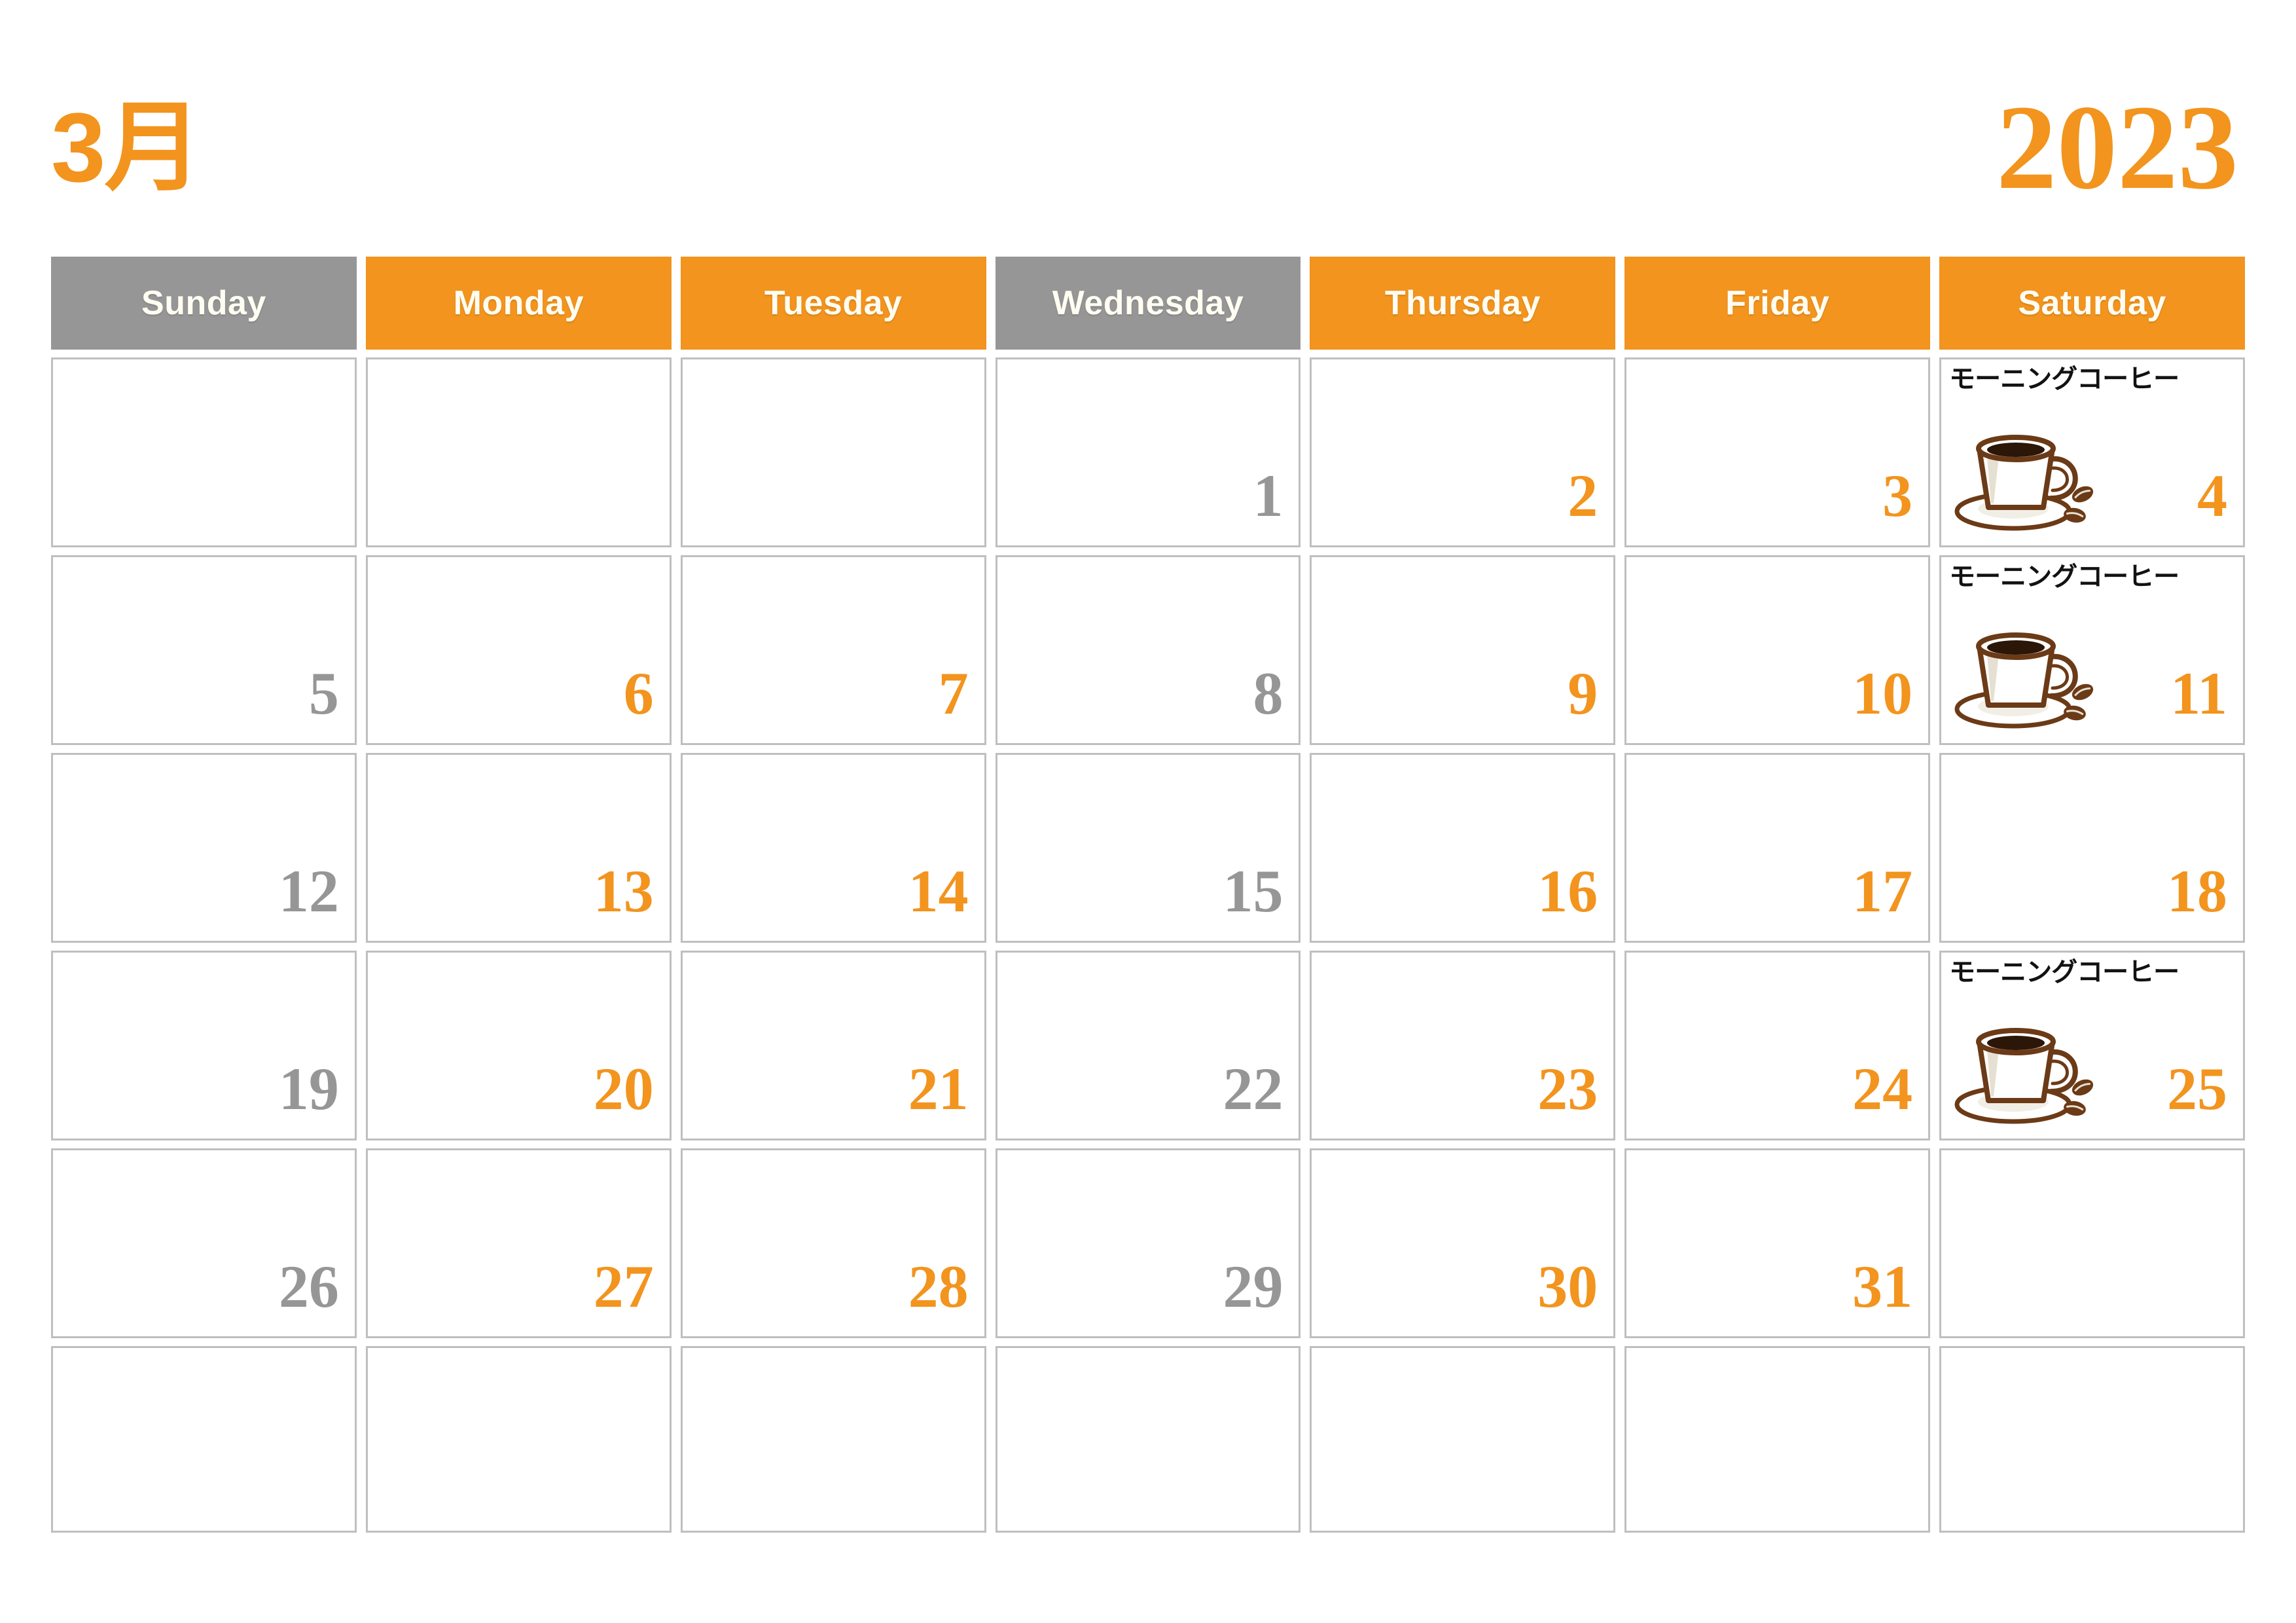 The height and width of the screenshot is (1623, 2296). Describe the element at coordinates (1268, 495) in the screenshot. I see `day-number: 1` at that location.